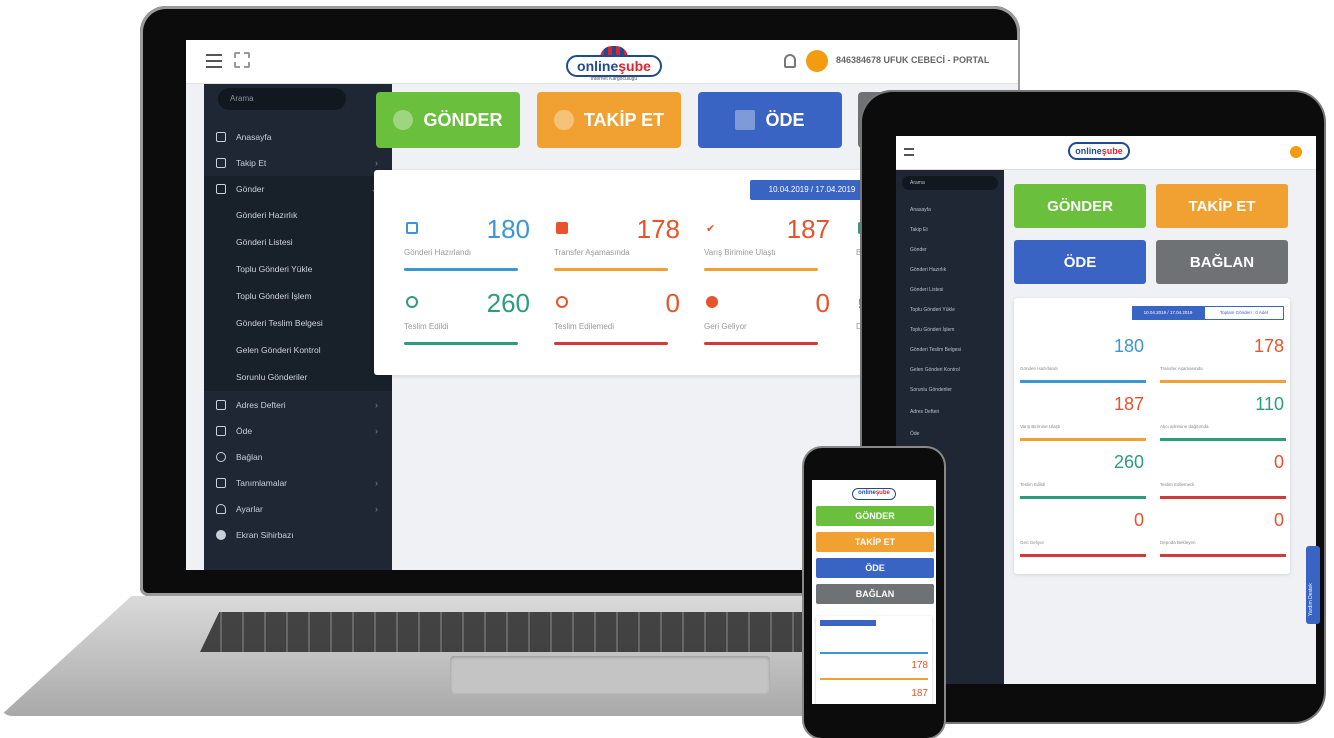 The width and height of the screenshot is (1334, 738). What do you see at coordinates (919, 665) in the screenshot?
I see `phone-stat-value: 178` at bounding box center [919, 665].